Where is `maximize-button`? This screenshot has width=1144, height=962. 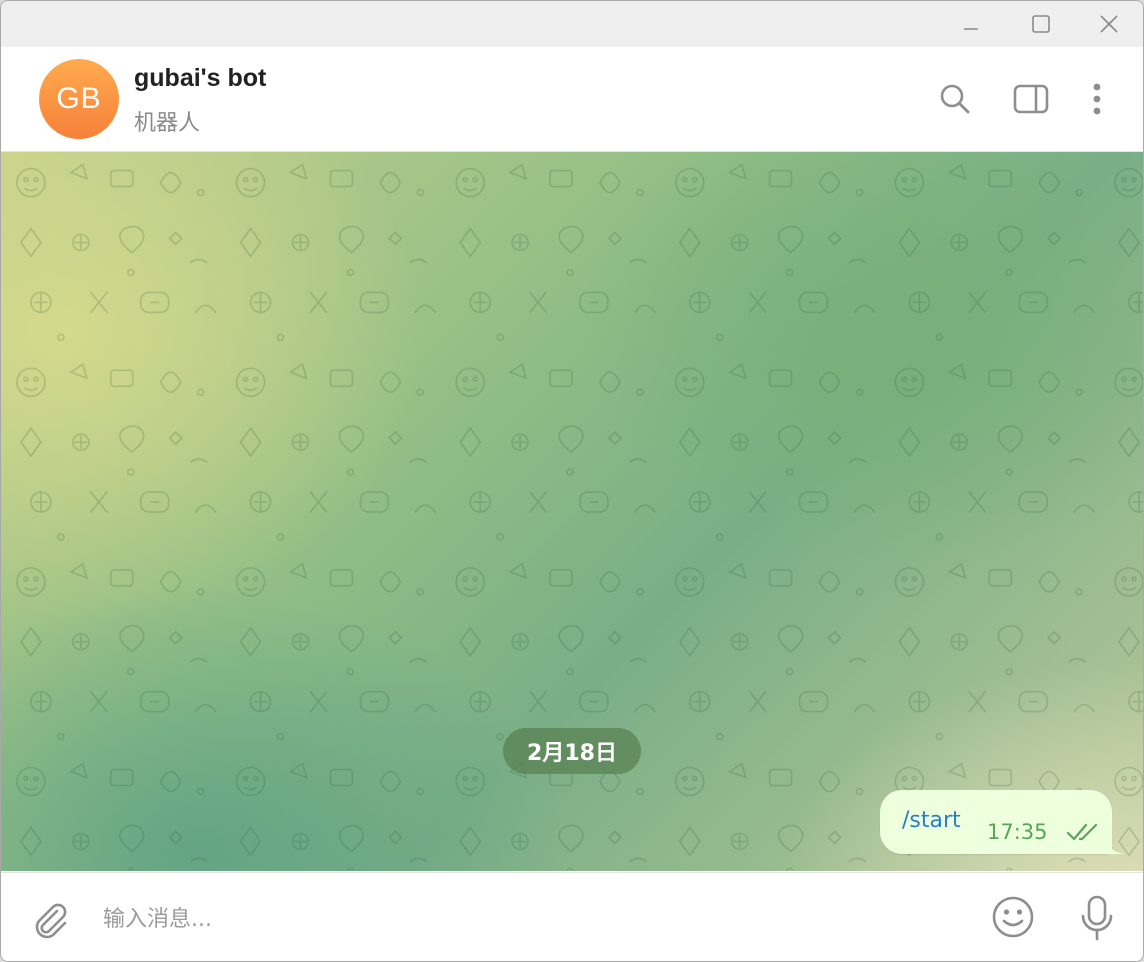
maximize-button is located at coordinates (1041, 24).